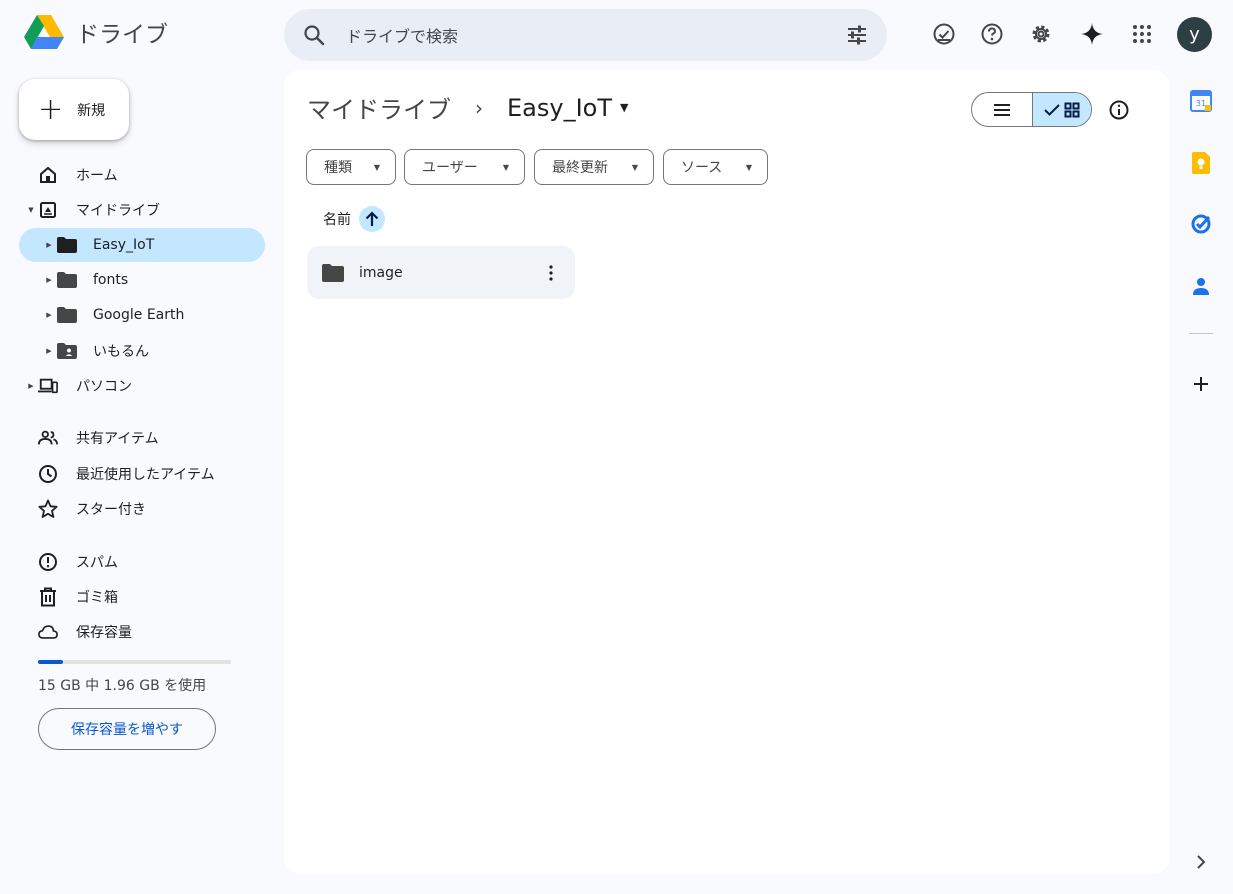 The height and width of the screenshot is (894, 1233). What do you see at coordinates (595, 35) in the screenshot?
I see `search-input: ドライブで検索` at bounding box center [595, 35].